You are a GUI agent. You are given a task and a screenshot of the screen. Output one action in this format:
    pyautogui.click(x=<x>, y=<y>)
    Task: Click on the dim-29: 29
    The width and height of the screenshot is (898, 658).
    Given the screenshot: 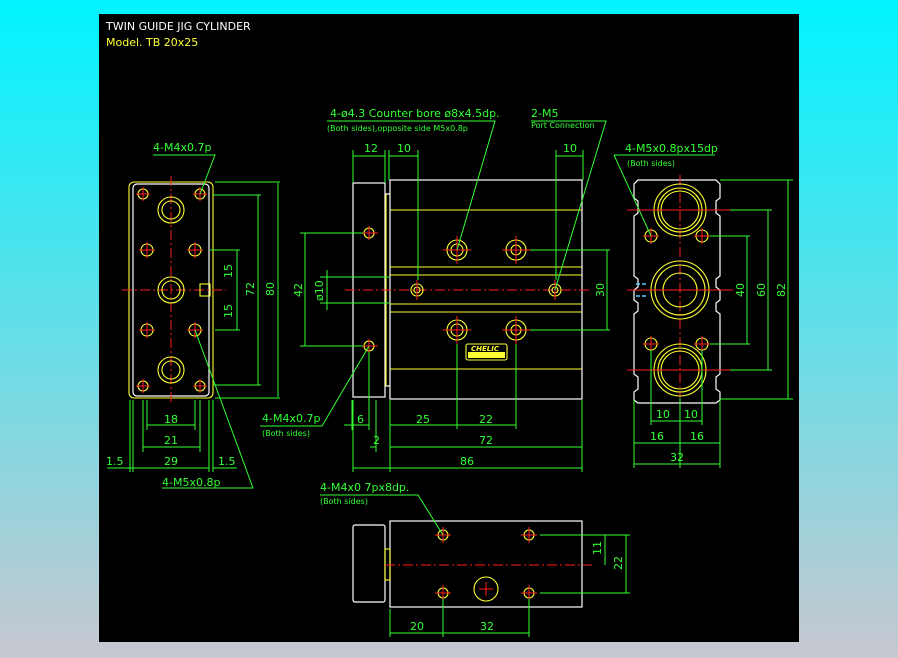 What is the action you would take?
    pyautogui.click(x=171, y=461)
    